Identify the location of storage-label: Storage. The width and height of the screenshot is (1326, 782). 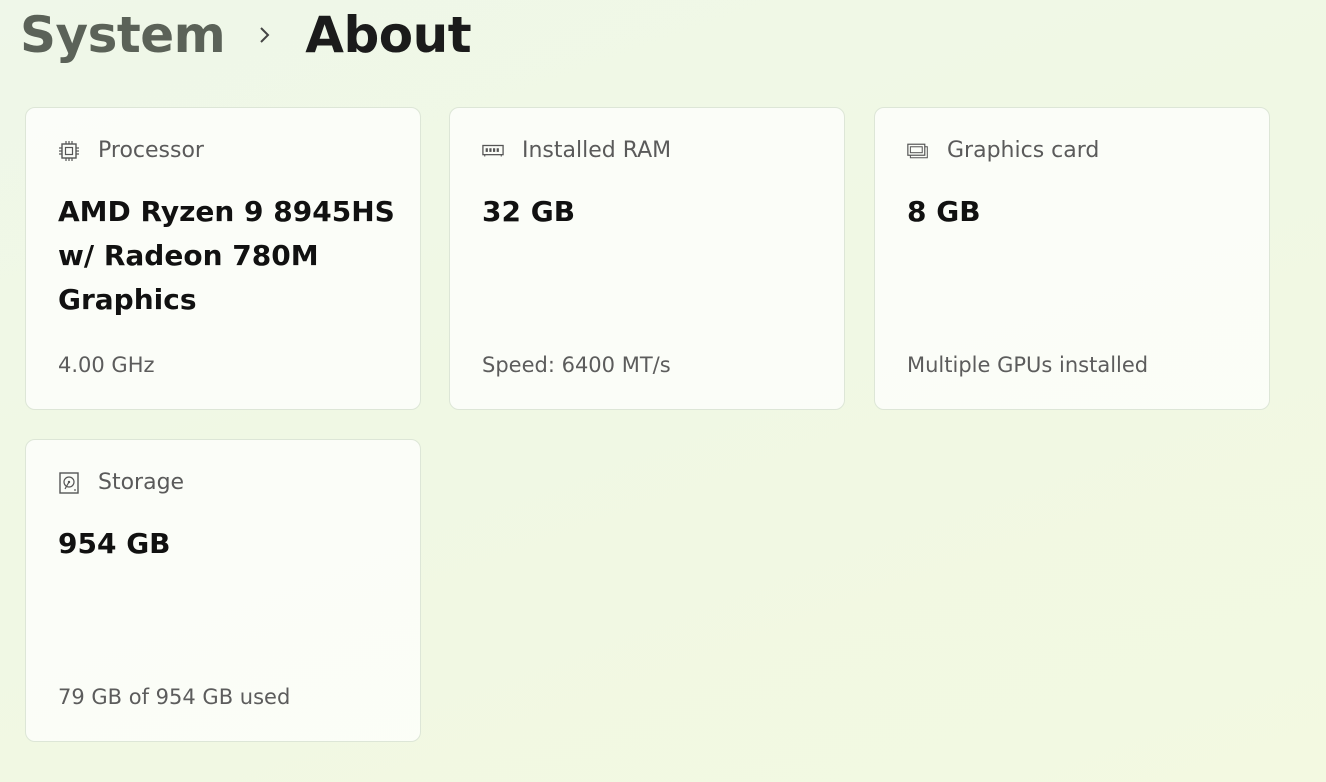
(141, 482).